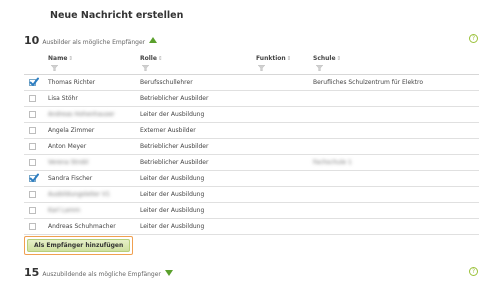  I want to click on cell-name: Thomas Richter, so click(72, 82).